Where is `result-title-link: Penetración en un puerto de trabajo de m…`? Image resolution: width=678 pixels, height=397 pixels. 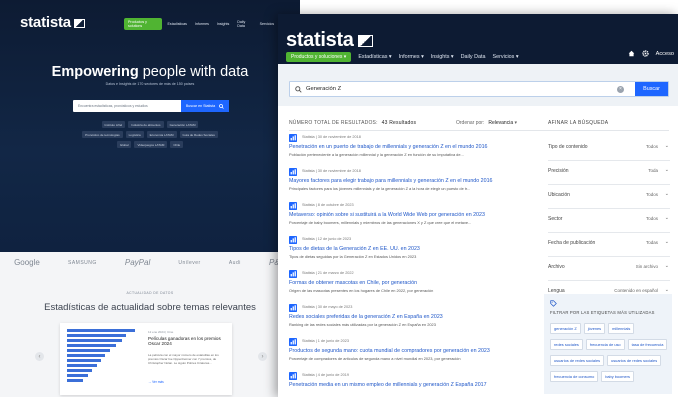 result-title-link: Penetración en un puerto de trabajo de m… is located at coordinates (405, 147).